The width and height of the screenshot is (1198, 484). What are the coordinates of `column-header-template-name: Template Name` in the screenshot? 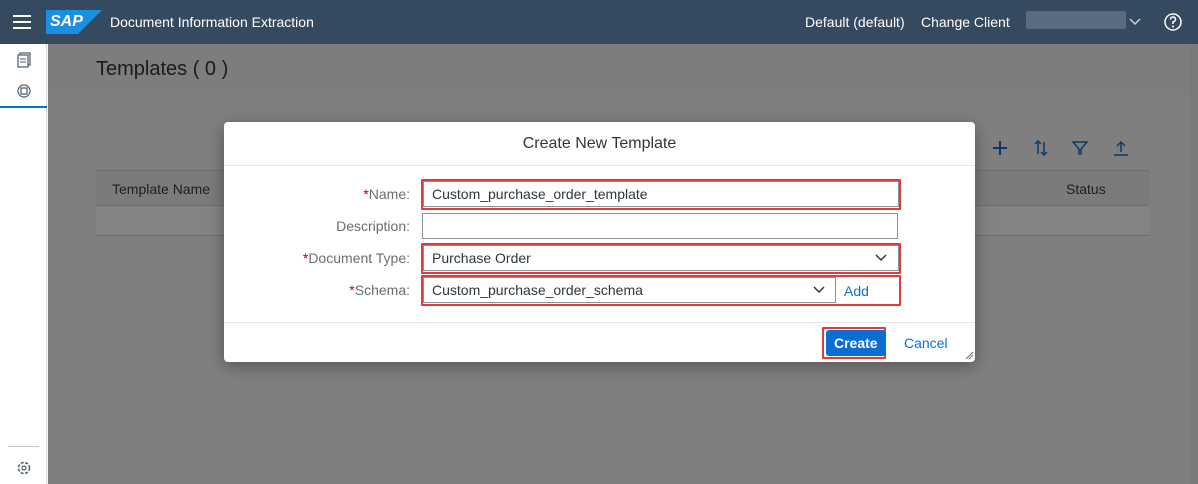 It's located at (161, 189).